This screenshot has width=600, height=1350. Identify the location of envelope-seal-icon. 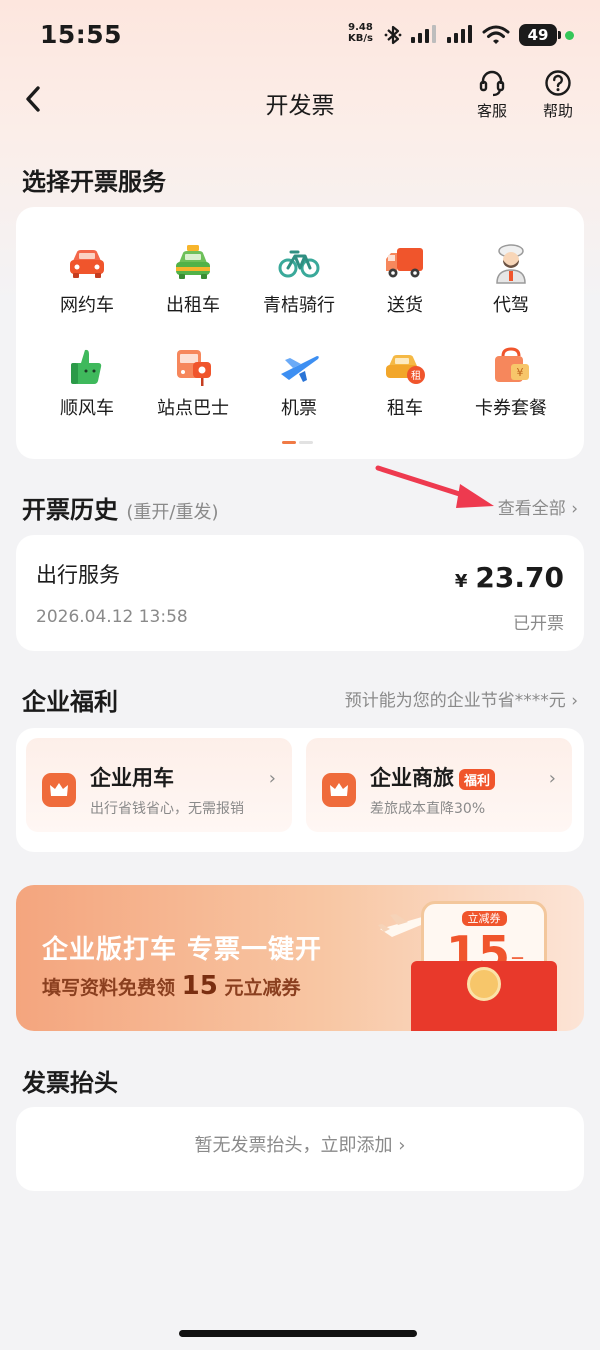
(484, 984).